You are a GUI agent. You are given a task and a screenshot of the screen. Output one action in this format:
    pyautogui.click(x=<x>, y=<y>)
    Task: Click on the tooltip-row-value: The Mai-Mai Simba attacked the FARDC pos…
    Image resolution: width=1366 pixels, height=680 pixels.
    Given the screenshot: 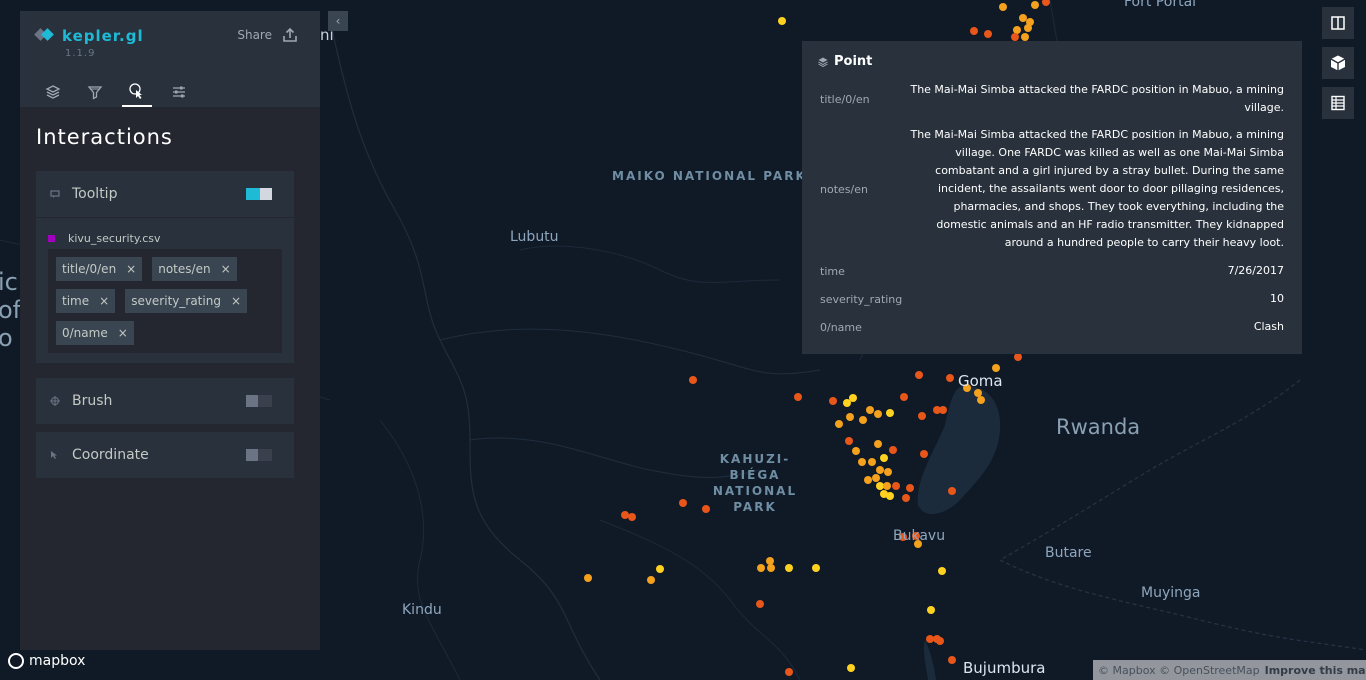 What is the action you would take?
    pyautogui.click(x=1097, y=98)
    